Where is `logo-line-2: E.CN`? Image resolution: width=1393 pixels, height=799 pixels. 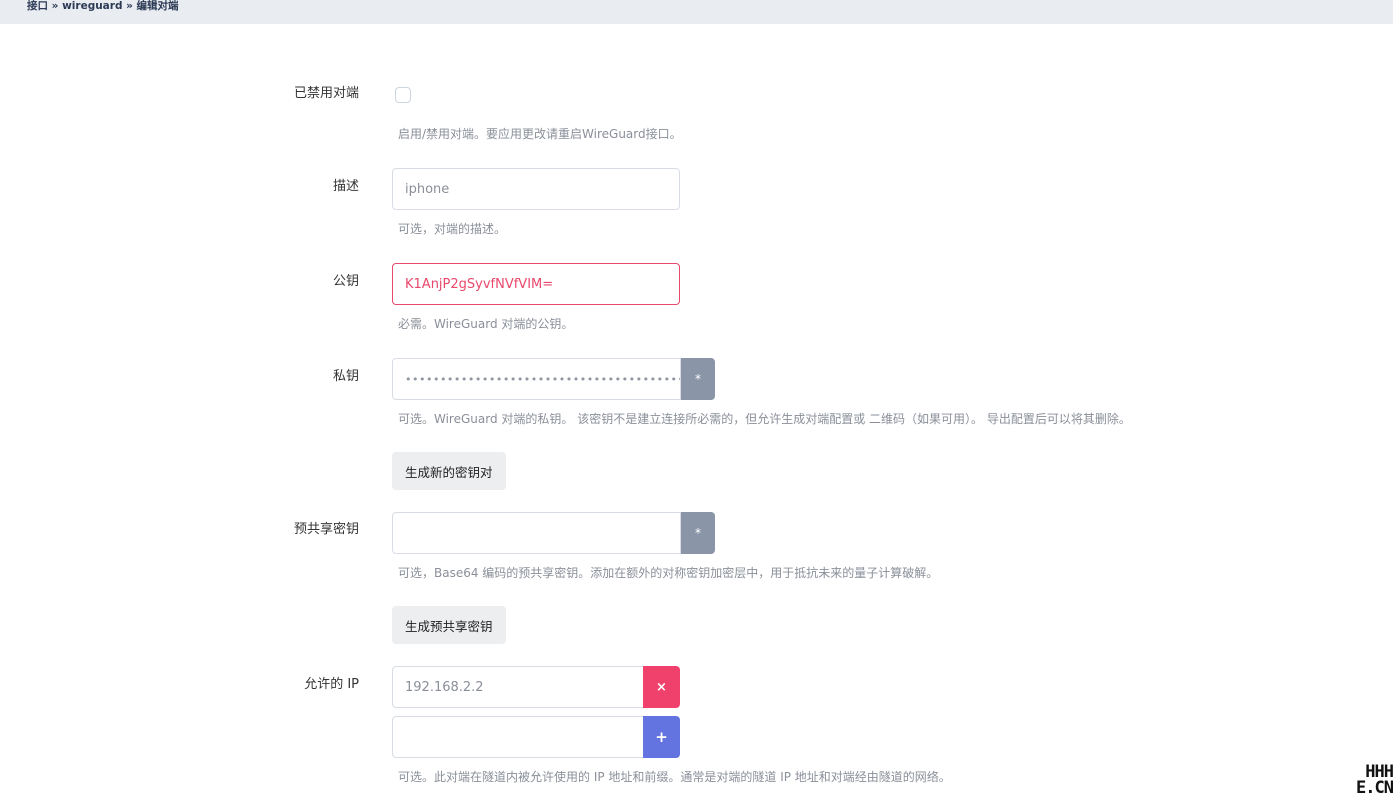 logo-line-2: E.CN is located at coordinates (1374, 788).